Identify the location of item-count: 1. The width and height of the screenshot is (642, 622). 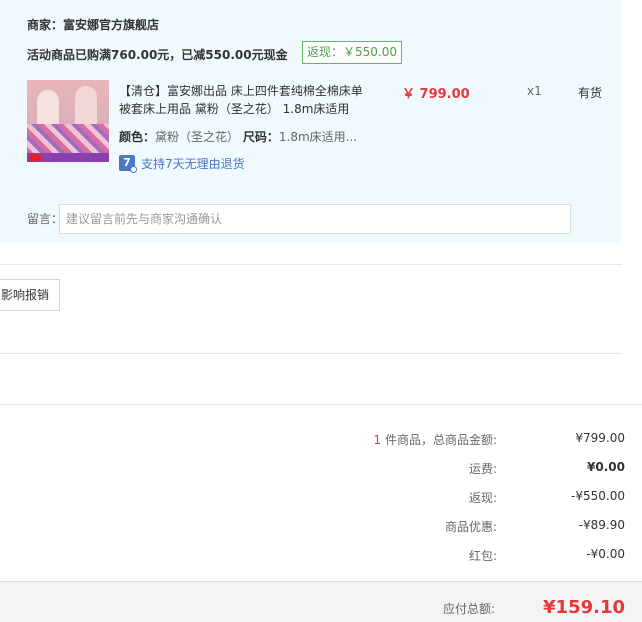
(377, 440).